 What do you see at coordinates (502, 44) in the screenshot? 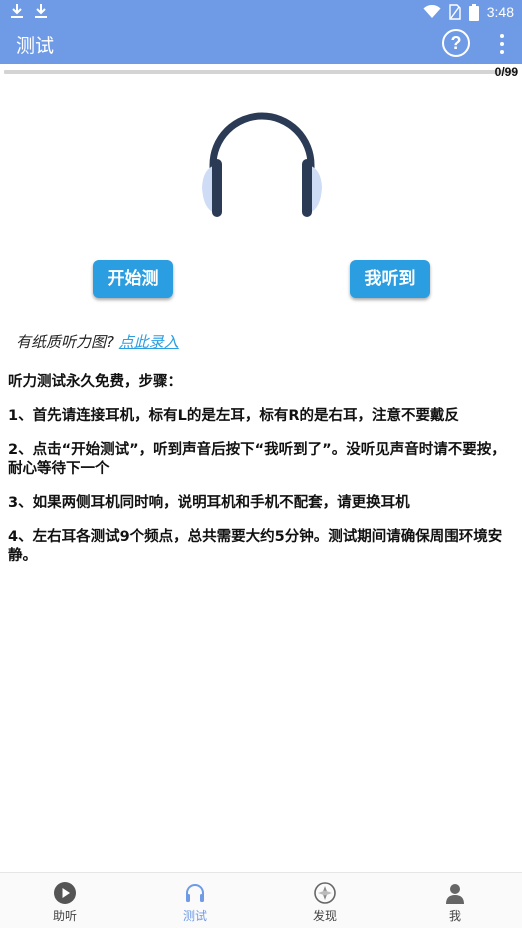
I see `more-options-icon` at bounding box center [502, 44].